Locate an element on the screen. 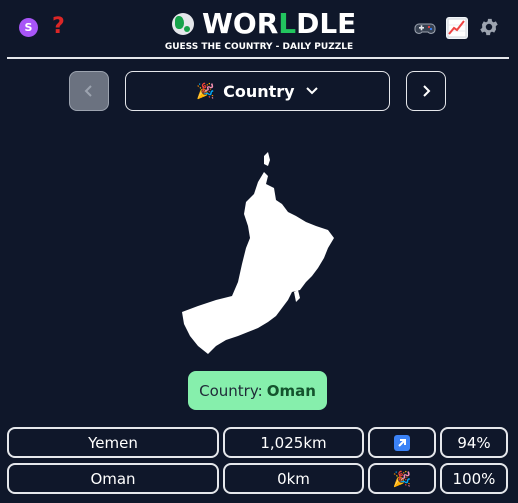 The image size is (518, 503). globe-icon is located at coordinates (183, 24).